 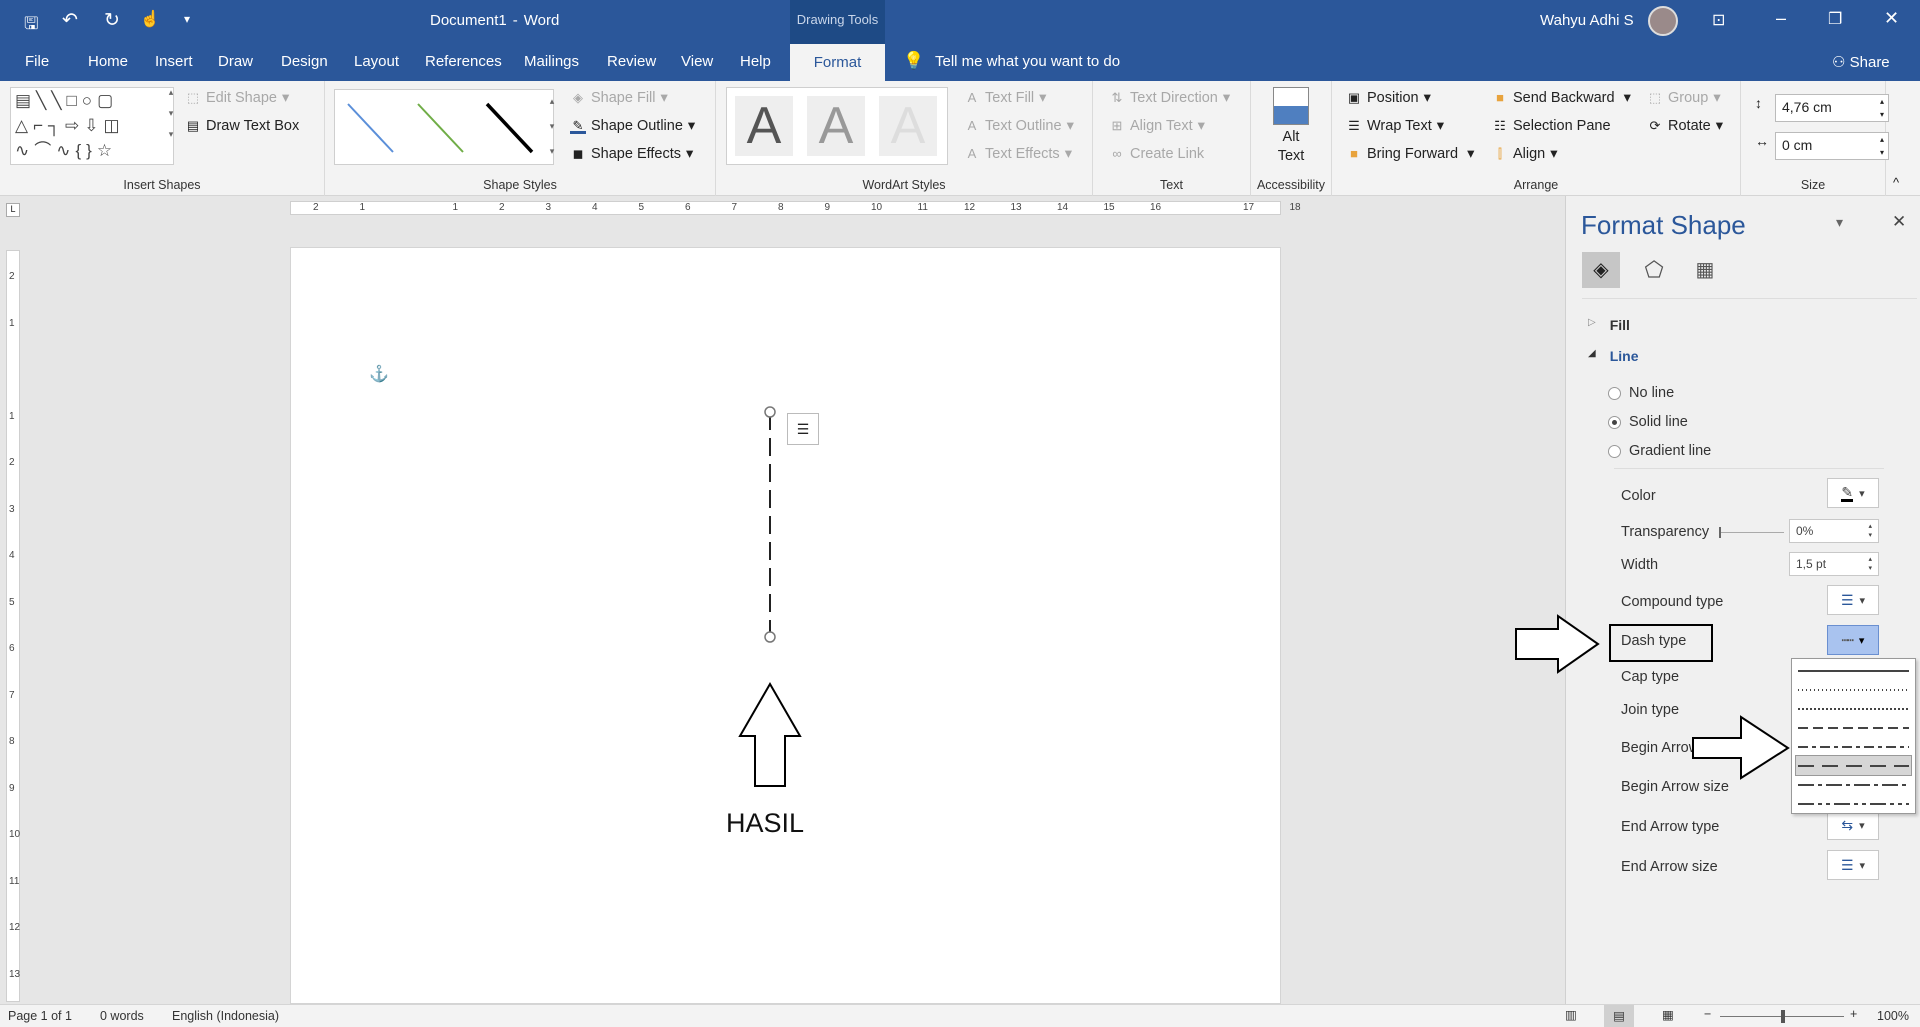 I want to click on transparency-slider, so click(x=1751, y=532).